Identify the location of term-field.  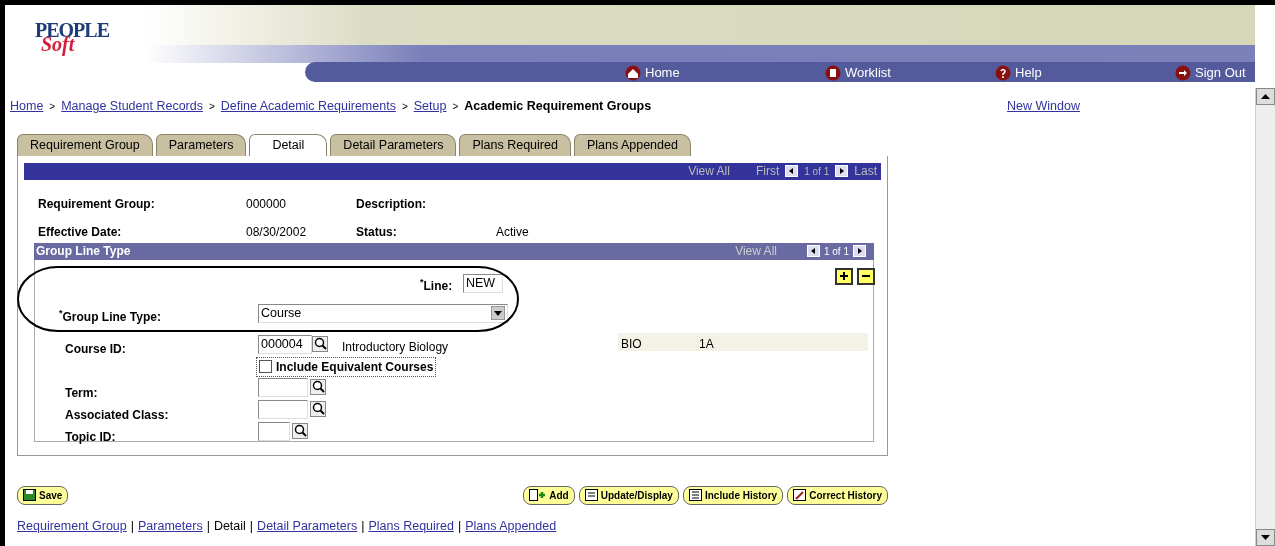
(283, 387).